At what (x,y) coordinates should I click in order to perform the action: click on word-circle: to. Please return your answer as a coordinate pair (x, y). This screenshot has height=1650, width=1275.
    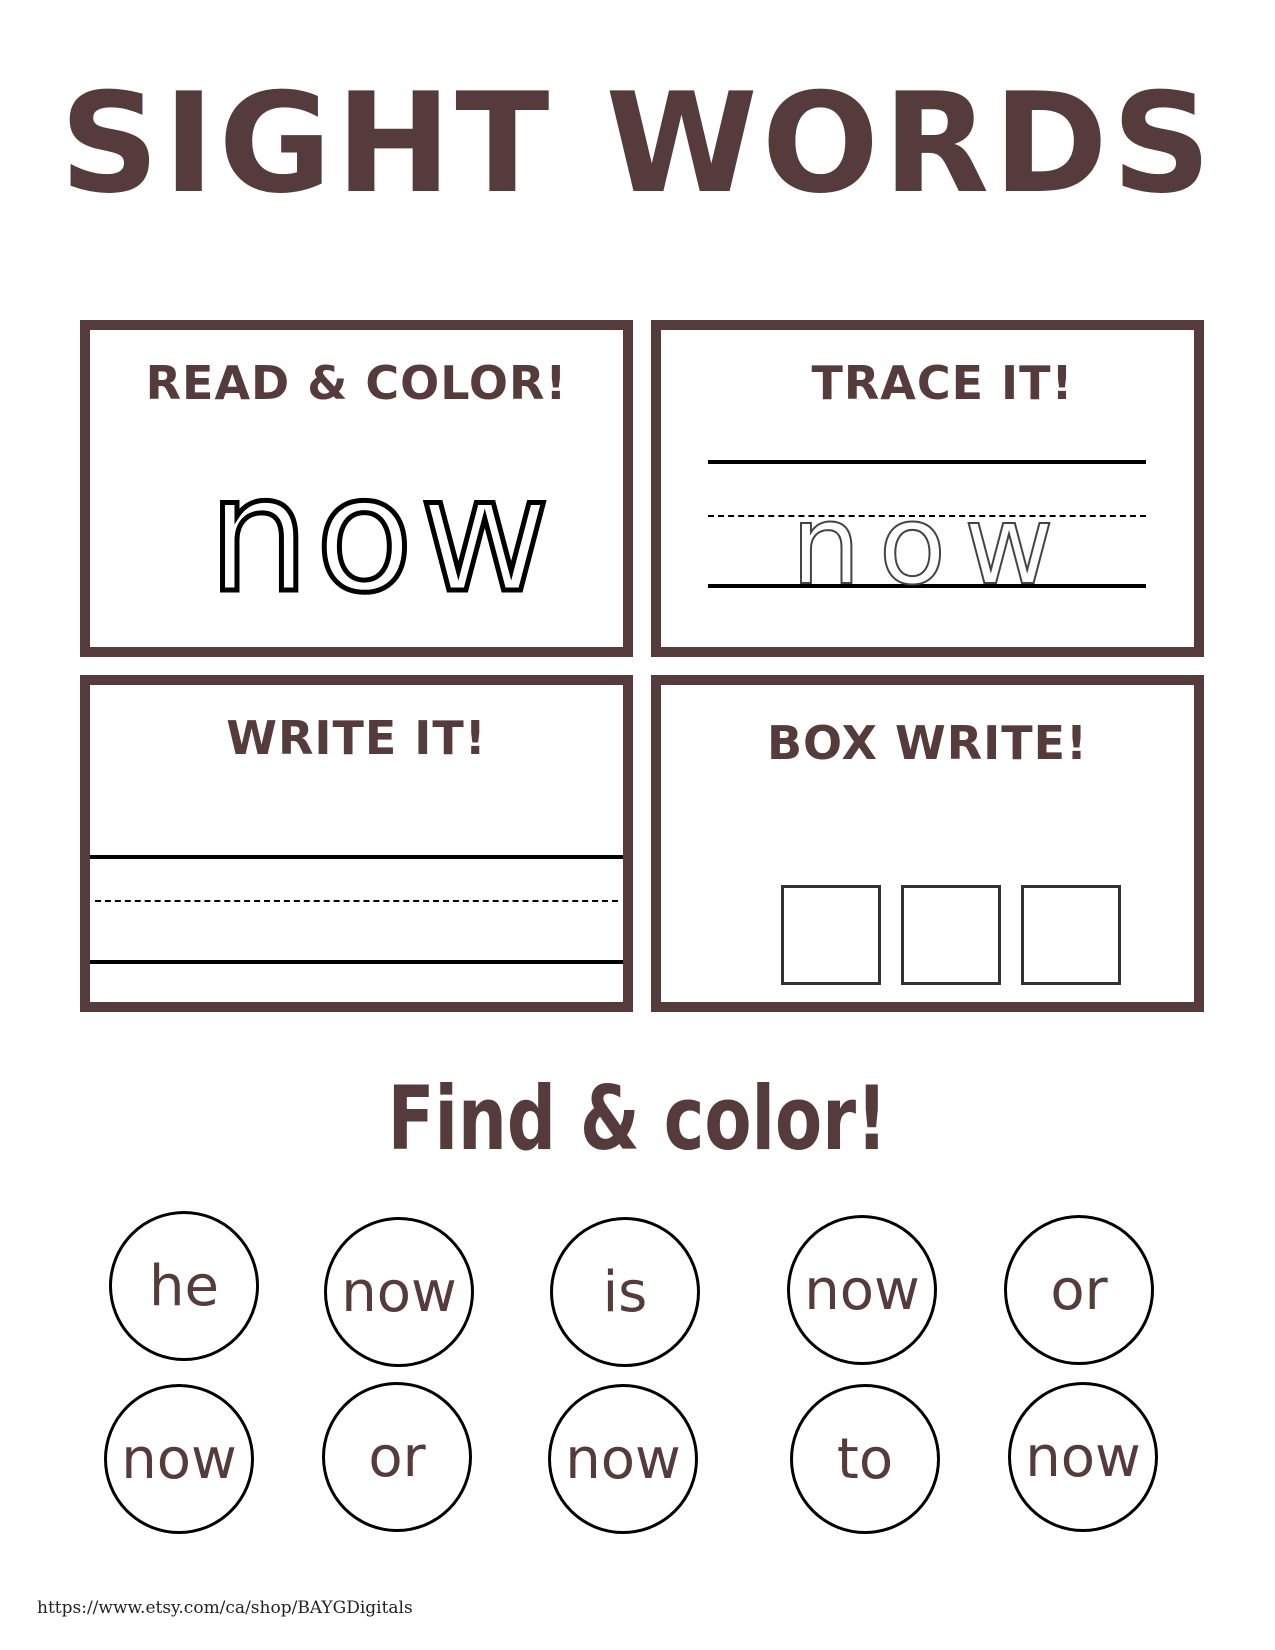
    Looking at the image, I should click on (865, 1459).